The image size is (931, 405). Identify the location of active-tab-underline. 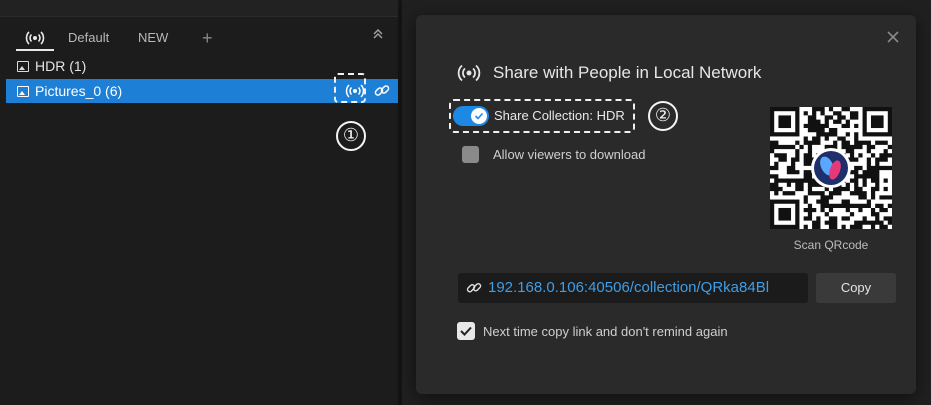
(35, 50).